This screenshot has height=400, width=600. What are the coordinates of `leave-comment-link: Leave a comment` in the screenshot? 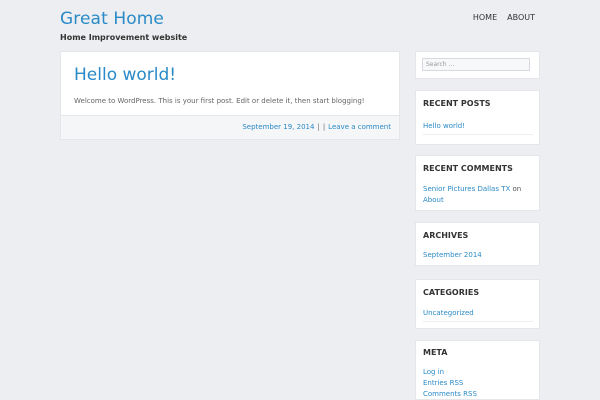 It's located at (359, 127).